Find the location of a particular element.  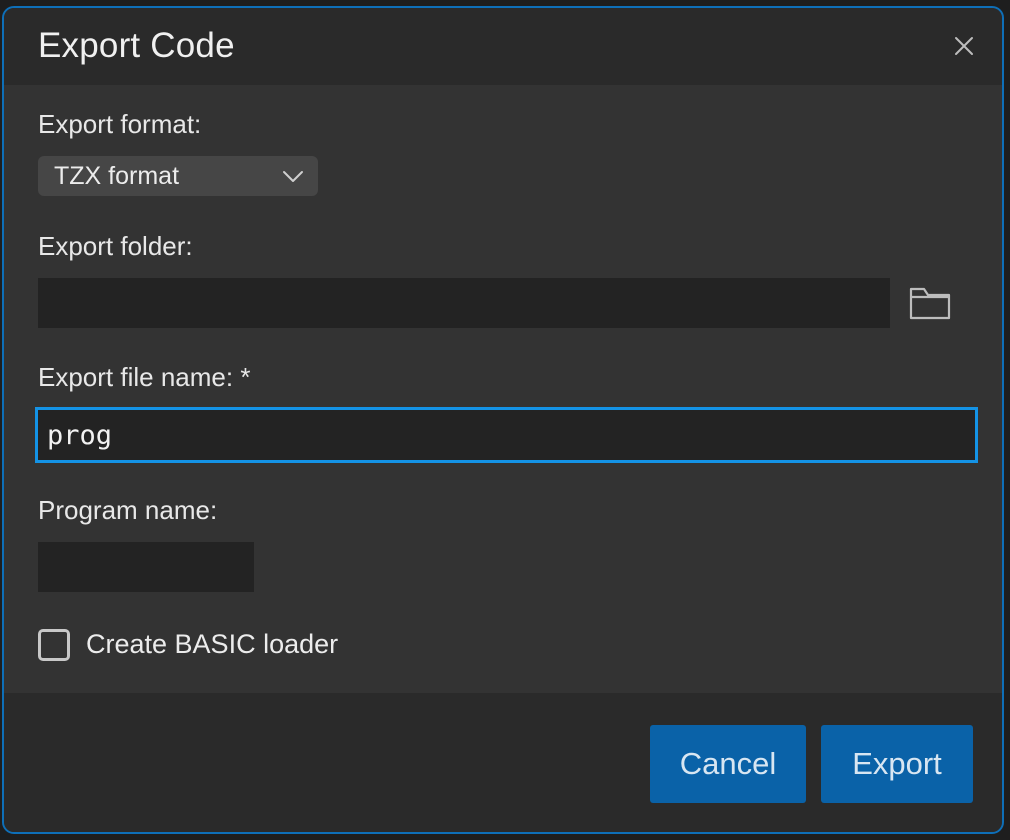

export-button: Export is located at coordinates (897, 764).